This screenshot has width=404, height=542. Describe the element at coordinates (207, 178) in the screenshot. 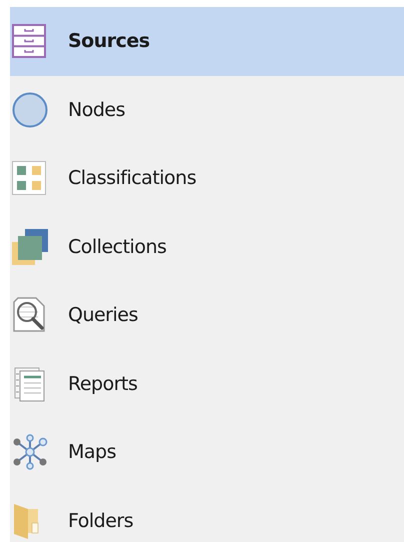

I see `navigation-item: Classifications` at that location.